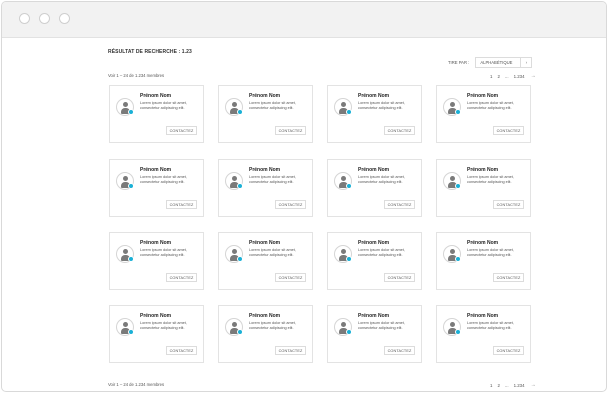  What do you see at coordinates (136, 75) in the screenshot?
I see `member-count-top: Voir 1 – 24 de 1.234 membres` at bounding box center [136, 75].